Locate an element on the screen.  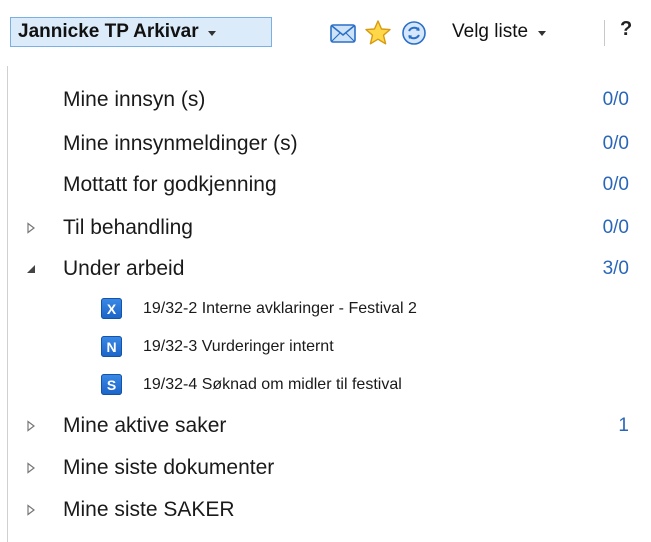
list-item-mine-innsyn: Mine innsyn (s) 0/0 is located at coordinates (325, 100).